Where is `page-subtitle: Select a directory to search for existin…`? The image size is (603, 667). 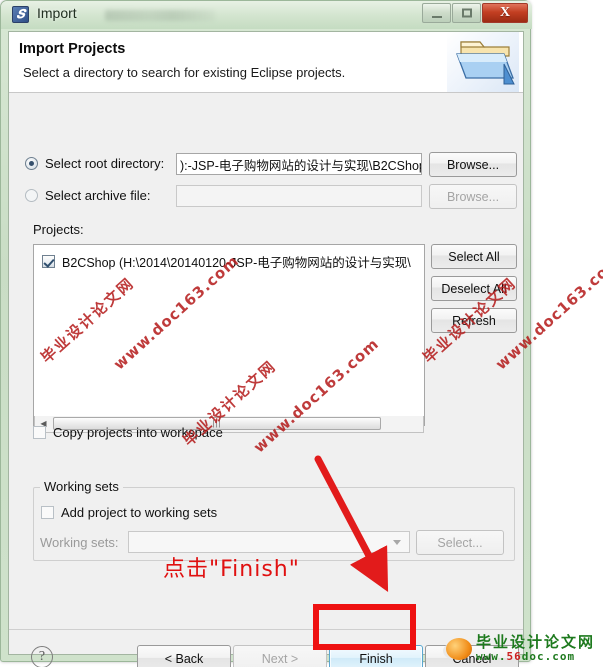 page-subtitle: Select a directory to search for existin… is located at coordinates (184, 72).